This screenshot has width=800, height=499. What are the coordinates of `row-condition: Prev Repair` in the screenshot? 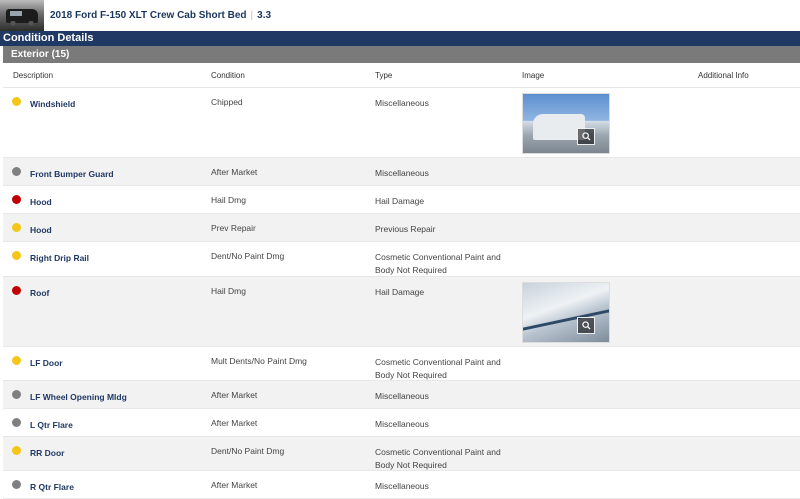 It's located at (233, 228).